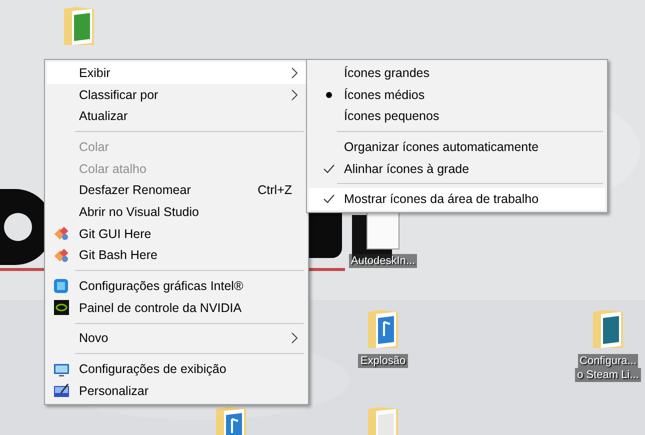  Describe the element at coordinates (176, 255) in the screenshot. I see `menu-item: Git Bash Here` at that location.